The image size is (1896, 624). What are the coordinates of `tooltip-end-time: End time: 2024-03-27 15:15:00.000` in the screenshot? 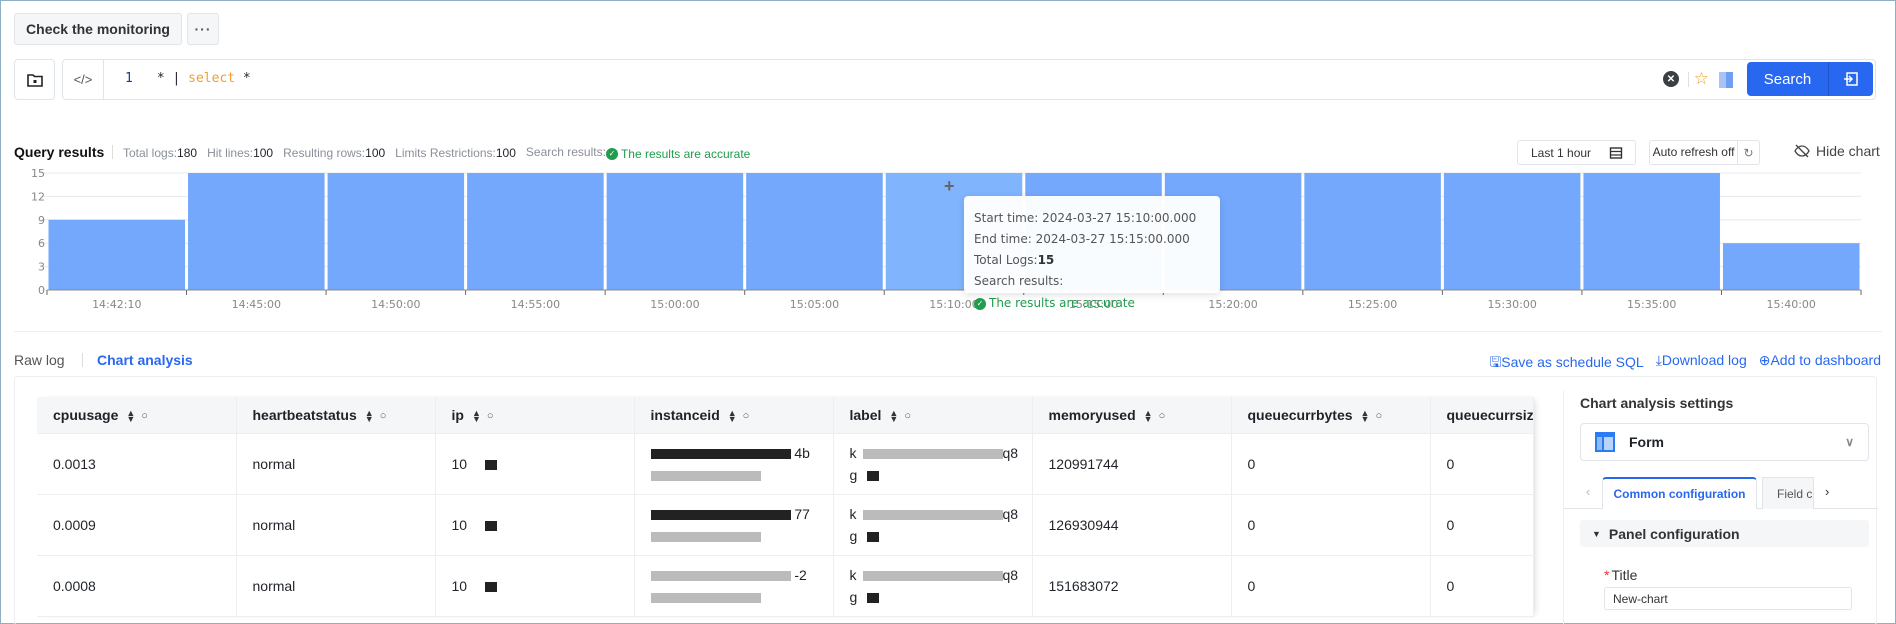 It's located at (1082, 239).